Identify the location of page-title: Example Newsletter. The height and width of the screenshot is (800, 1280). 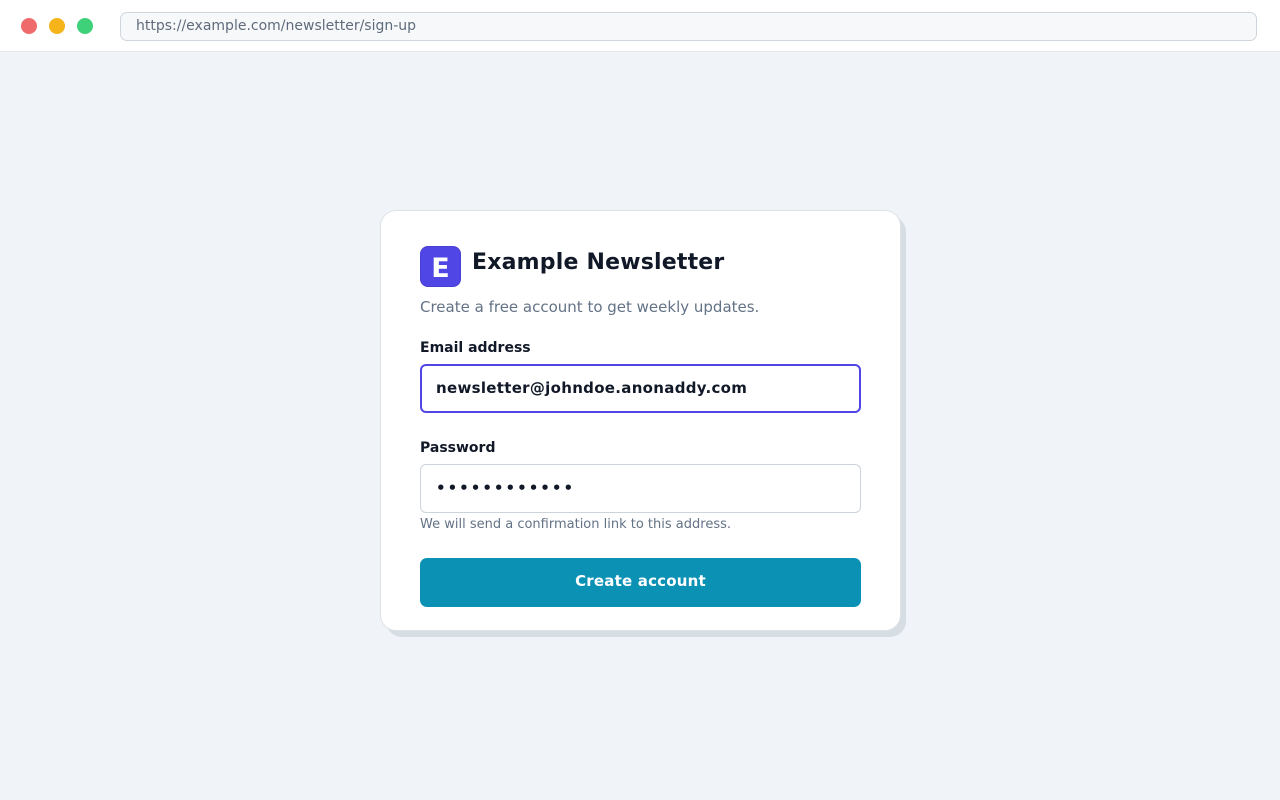
(598, 262).